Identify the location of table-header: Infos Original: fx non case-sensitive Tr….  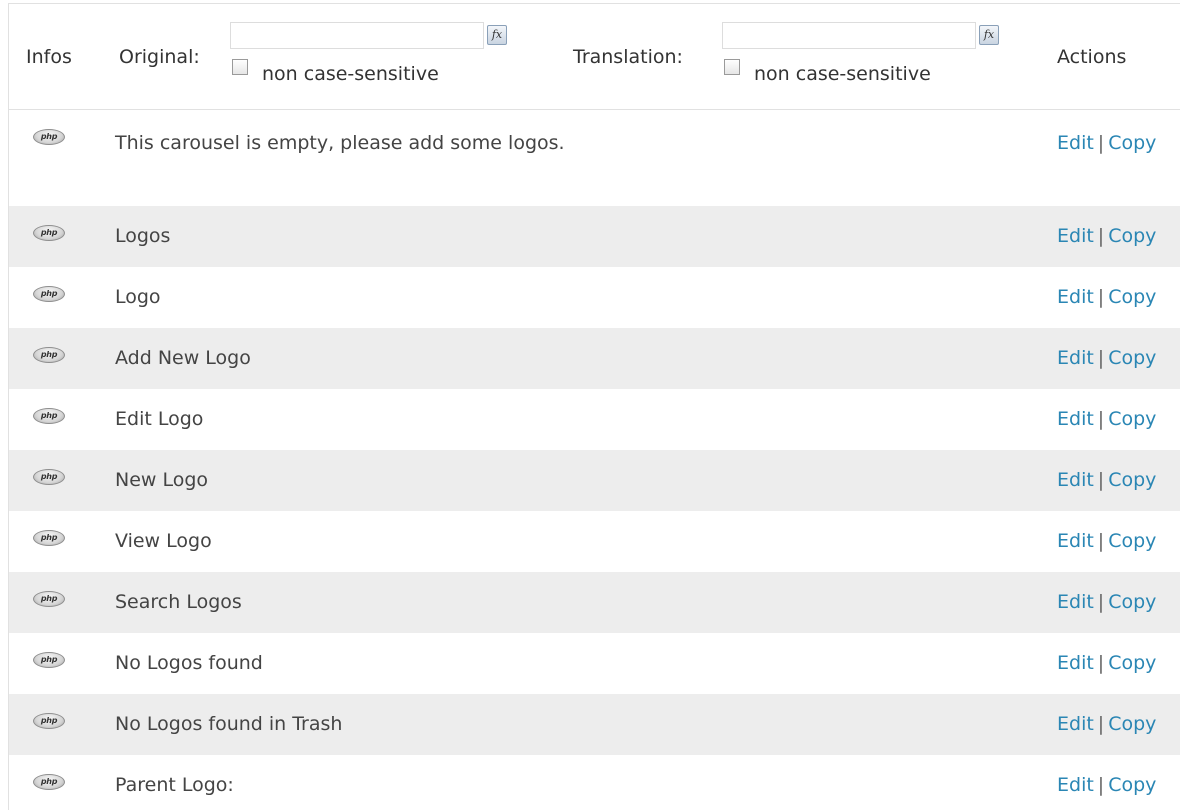
(594, 57).